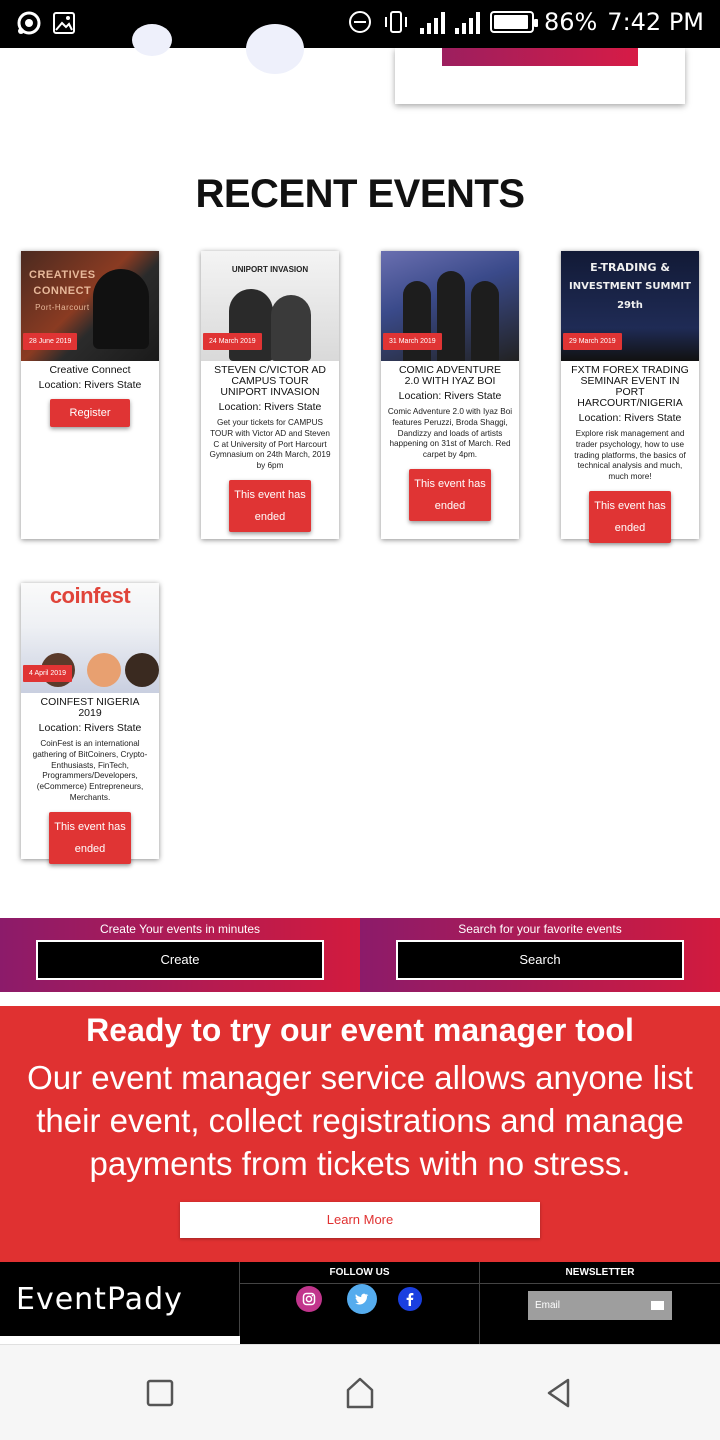 The image size is (720, 1440). Describe the element at coordinates (410, 1299) in the screenshot. I see `facebook-icon` at that location.